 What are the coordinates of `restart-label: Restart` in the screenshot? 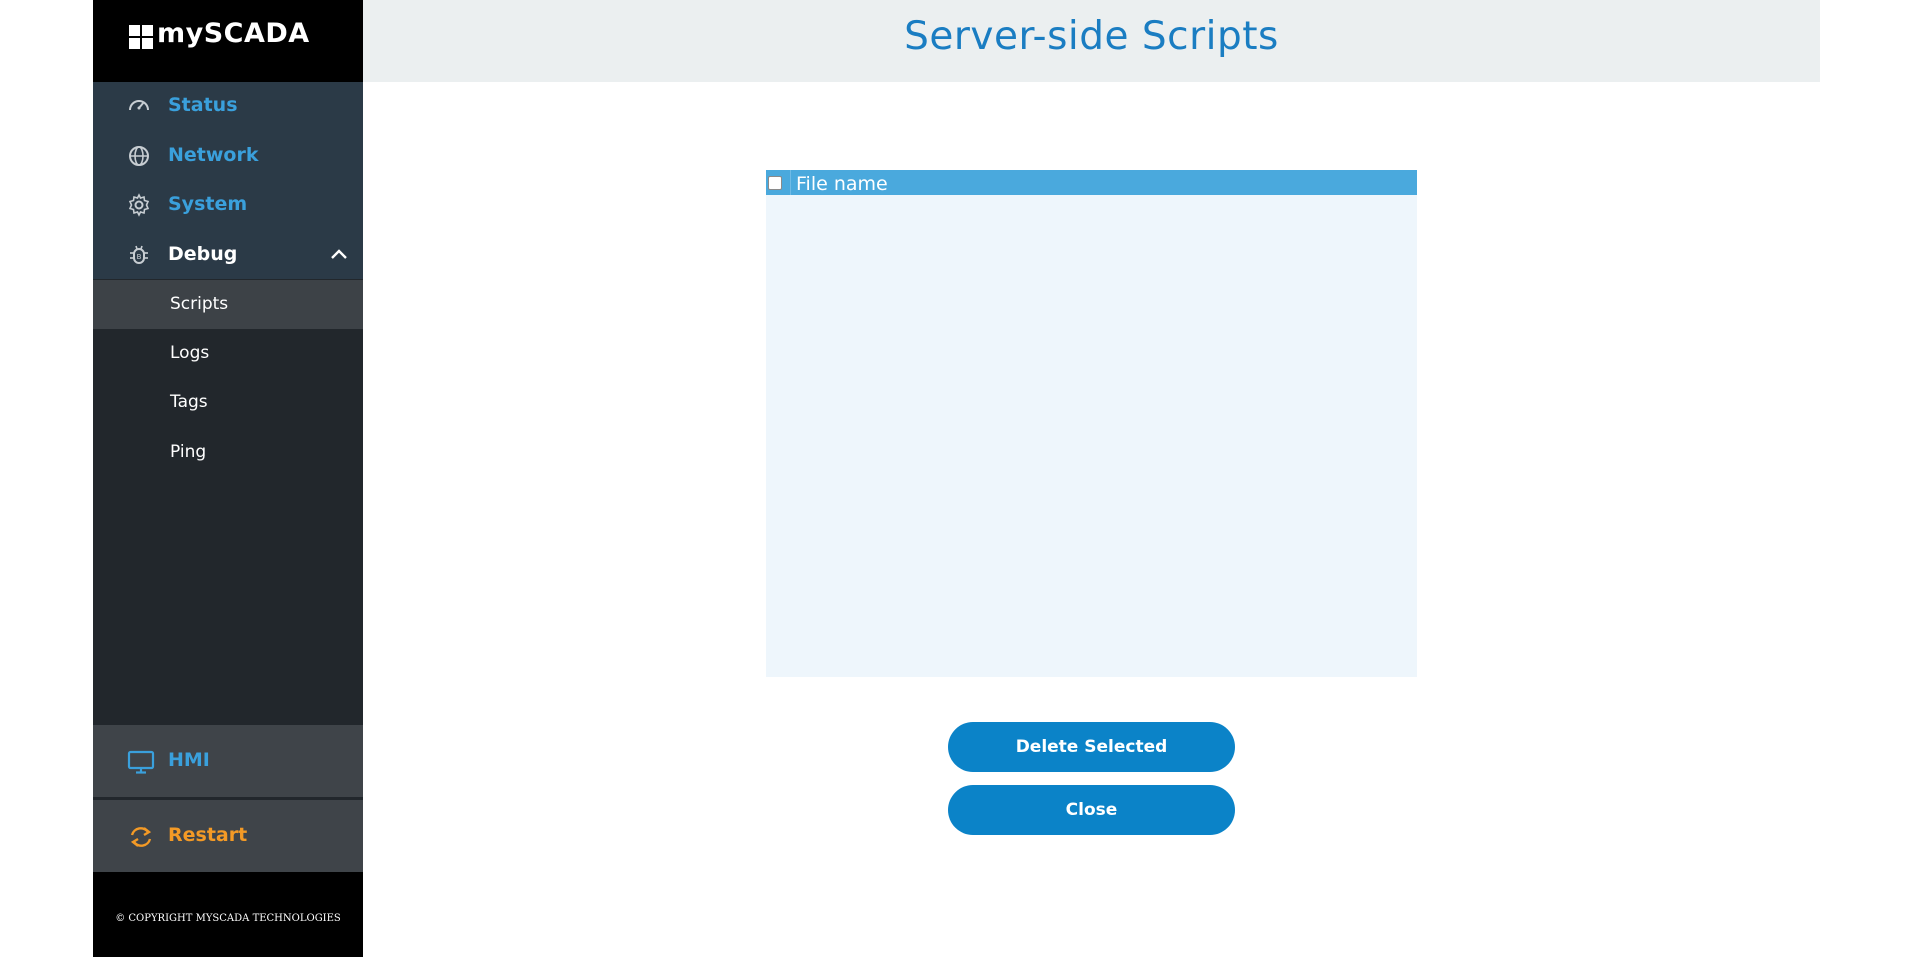 It's located at (208, 835).